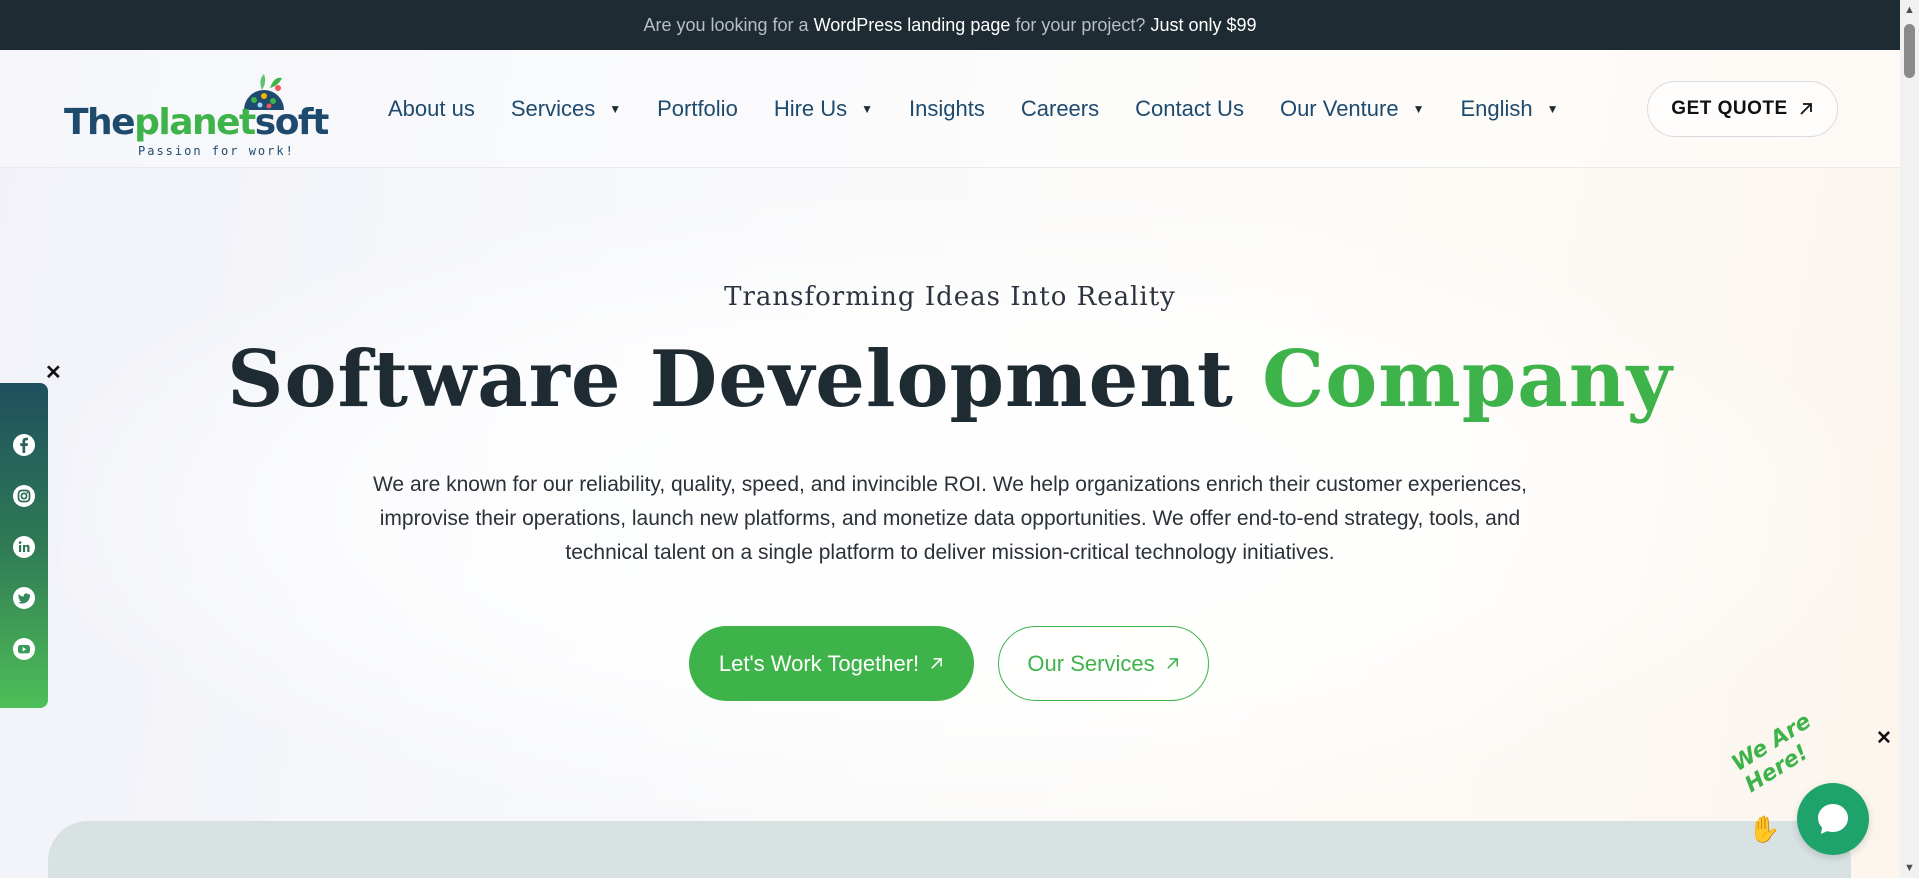 The image size is (1919, 878). I want to click on get-quote-button: GET QUOTE, so click(1742, 109).